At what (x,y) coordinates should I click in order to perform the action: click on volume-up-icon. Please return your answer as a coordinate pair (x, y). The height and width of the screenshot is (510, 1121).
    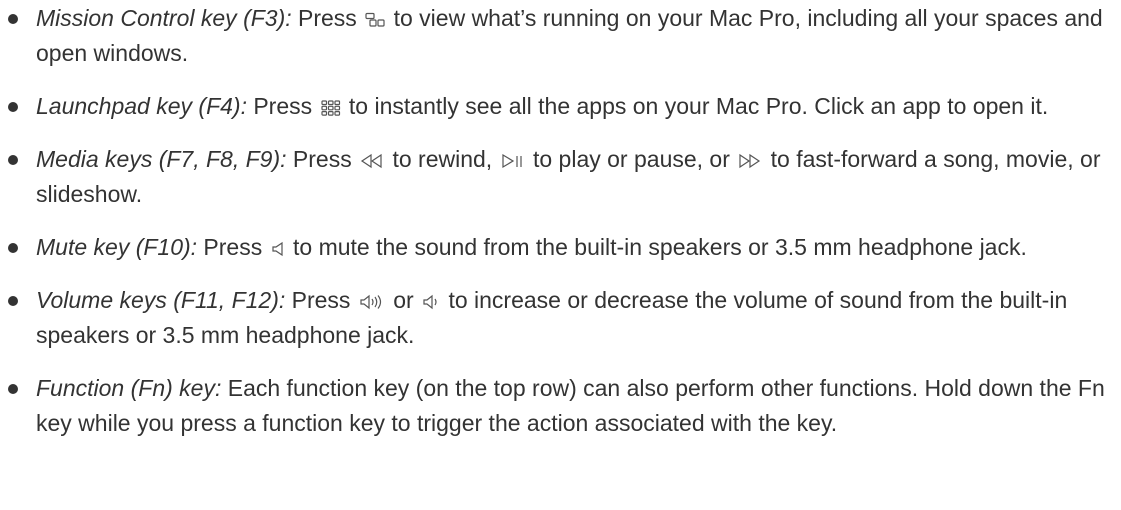
    Looking at the image, I should click on (372, 302).